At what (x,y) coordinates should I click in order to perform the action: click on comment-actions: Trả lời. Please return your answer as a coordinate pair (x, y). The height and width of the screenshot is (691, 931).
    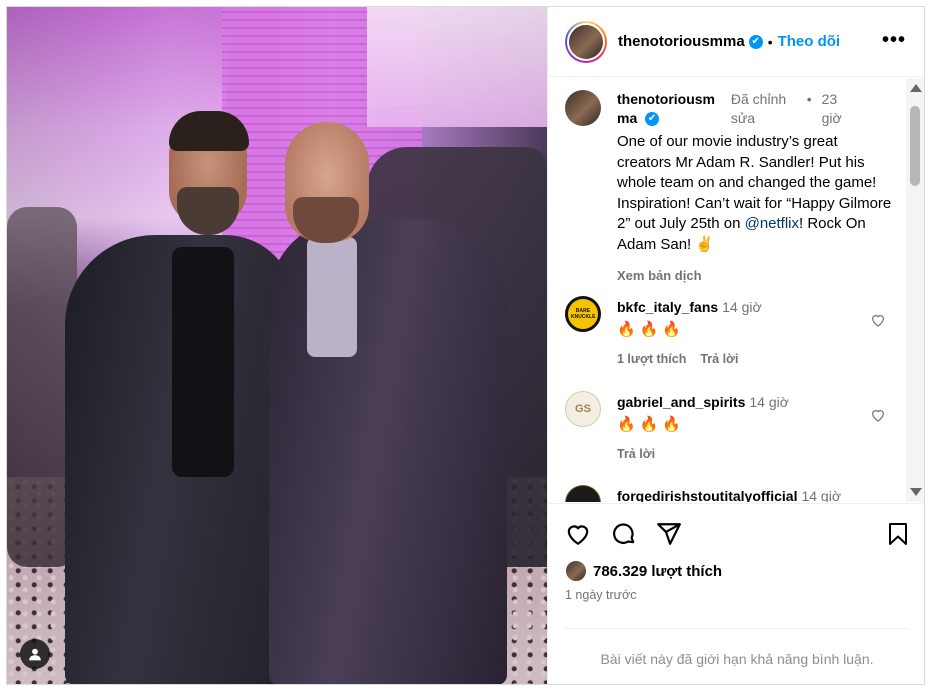
    Looking at the image, I should click on (643, 454).